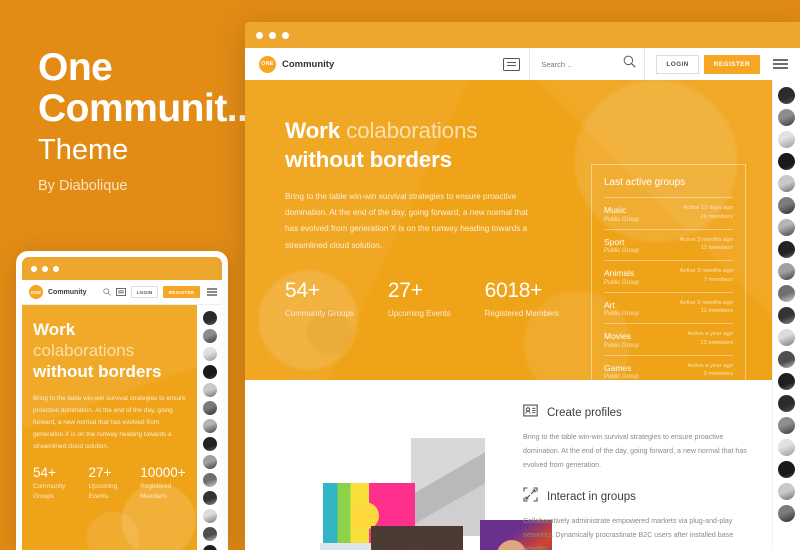 The height and width of the screenshot is (550, 800). I want to click on group-info: Animals Public Group, so click(621, 277).